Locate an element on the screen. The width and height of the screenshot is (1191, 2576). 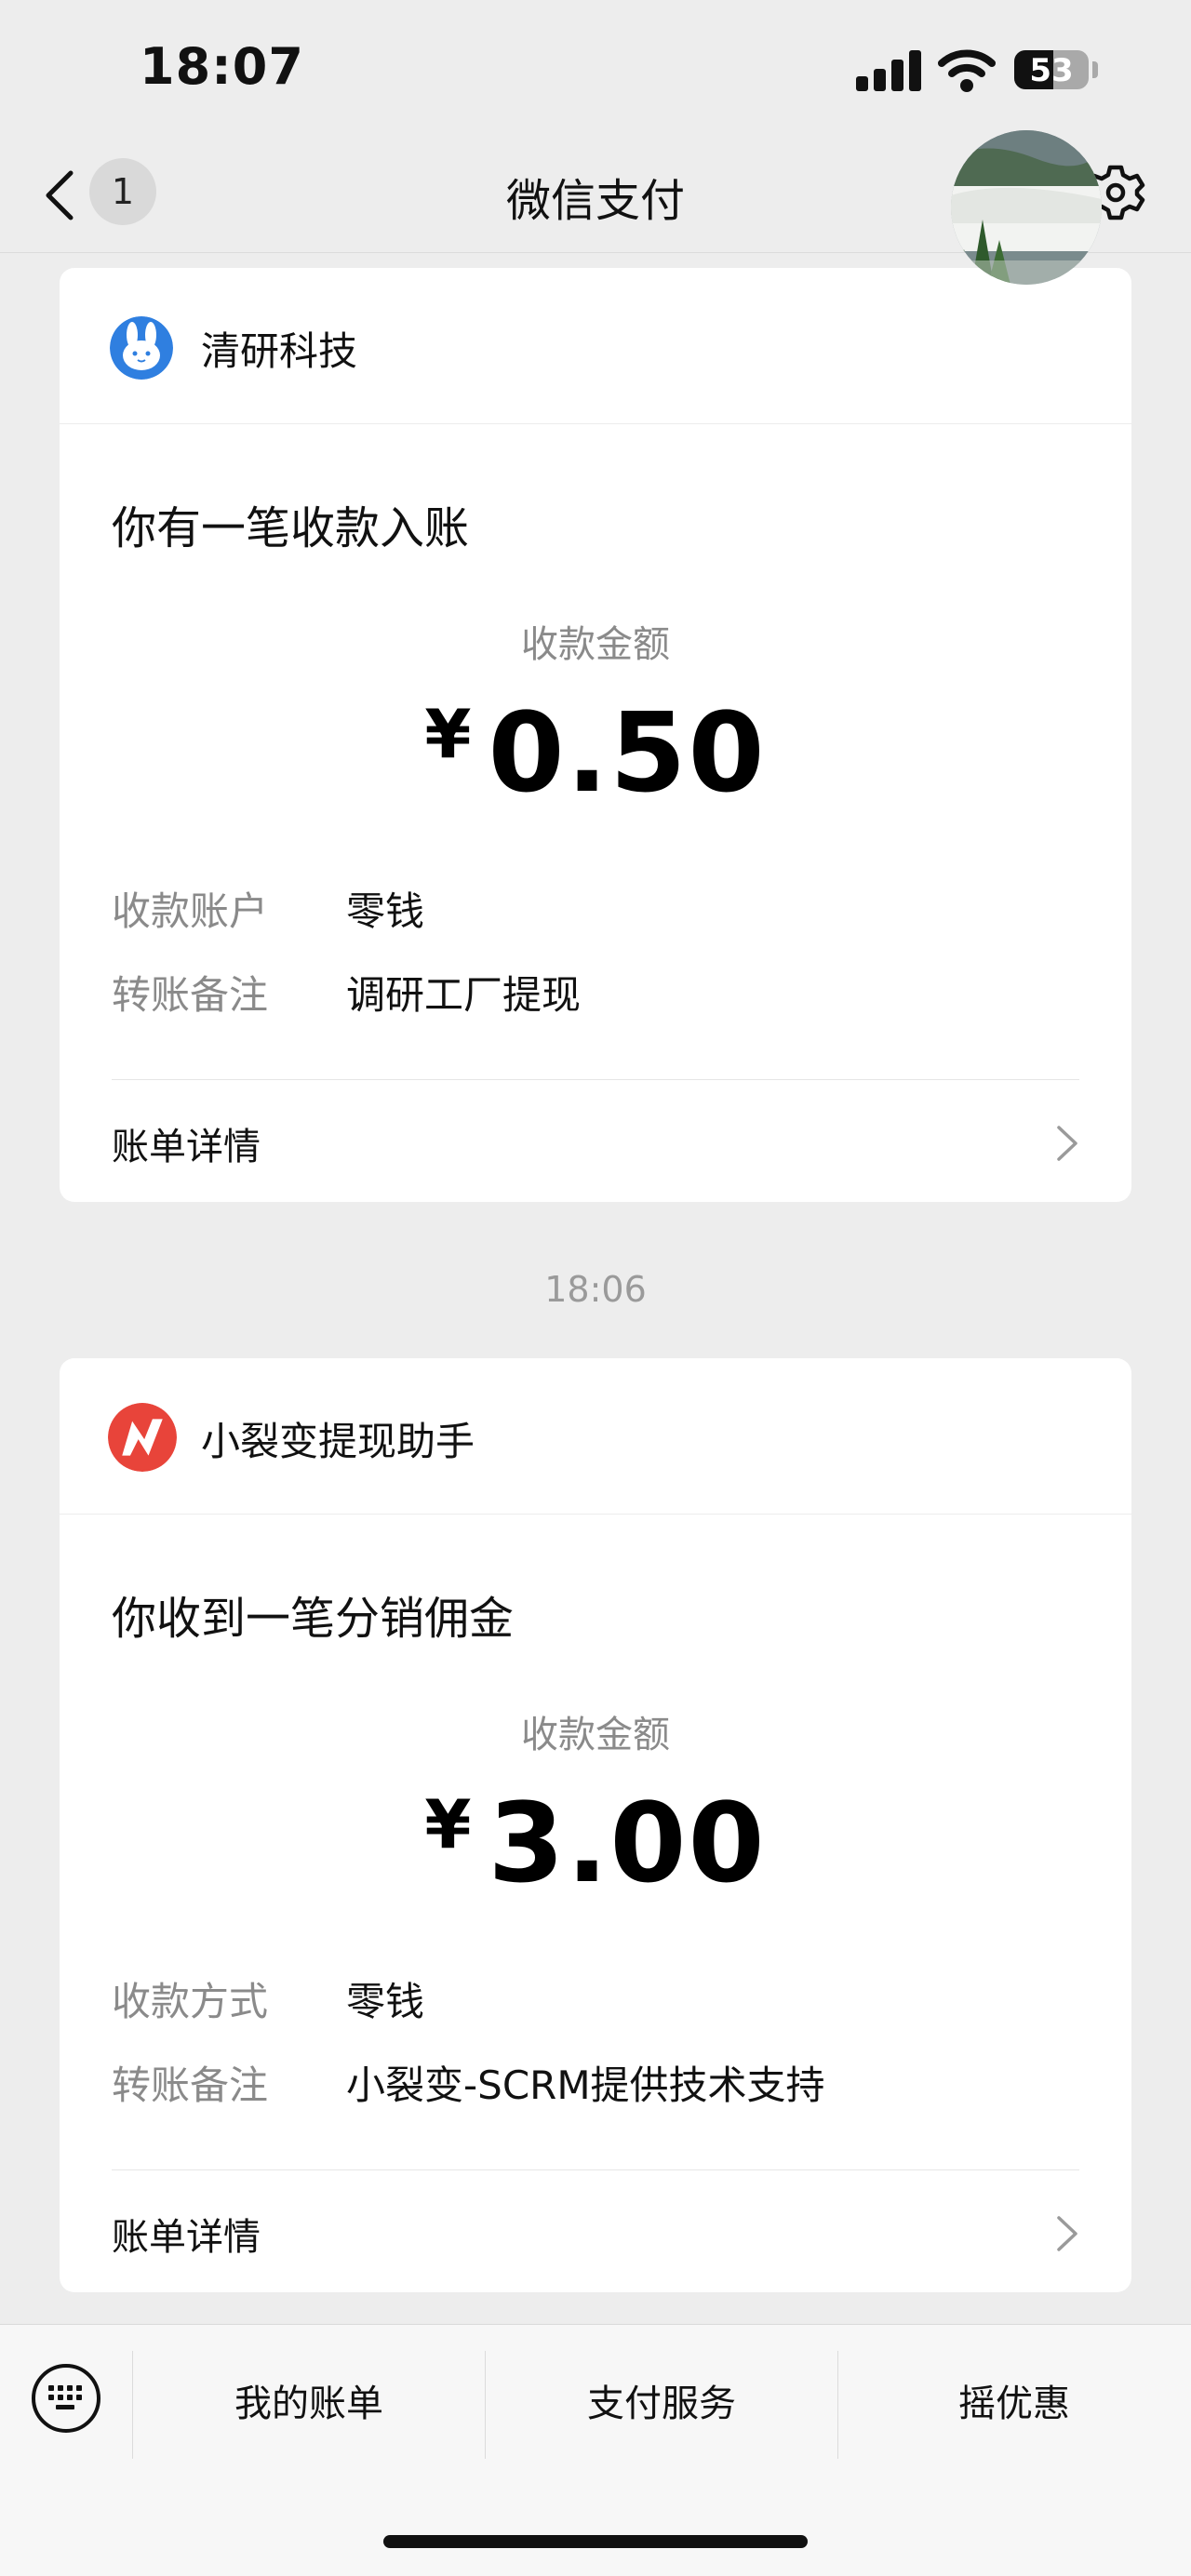
status-time: 18:07 is located at coordinates (222, 66).